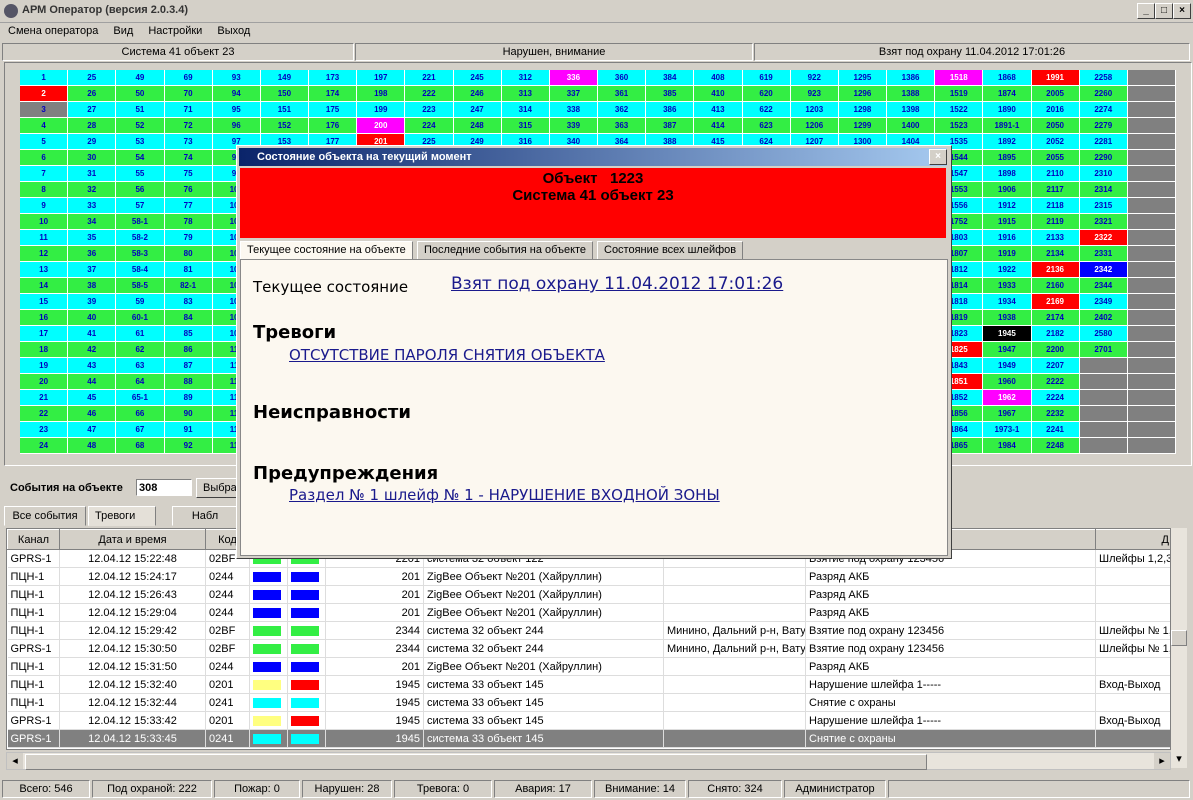  I want to click on tab-alarms: Тревоги, so click(122, 516).